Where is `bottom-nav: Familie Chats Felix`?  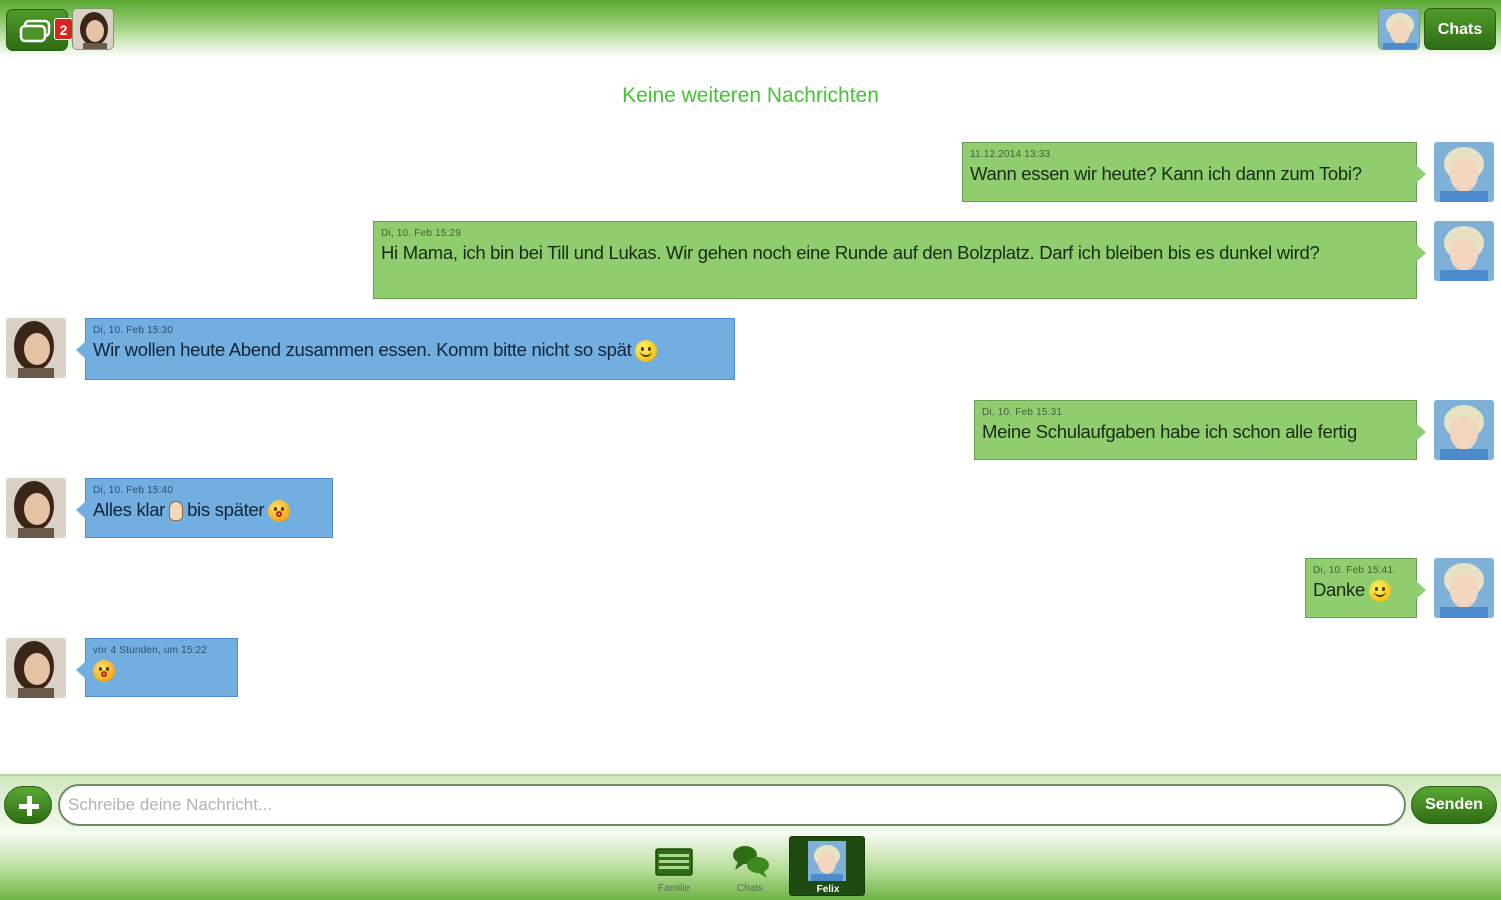
bottom-nav: Familie Chats Felix is located at coordinates (750, 866).